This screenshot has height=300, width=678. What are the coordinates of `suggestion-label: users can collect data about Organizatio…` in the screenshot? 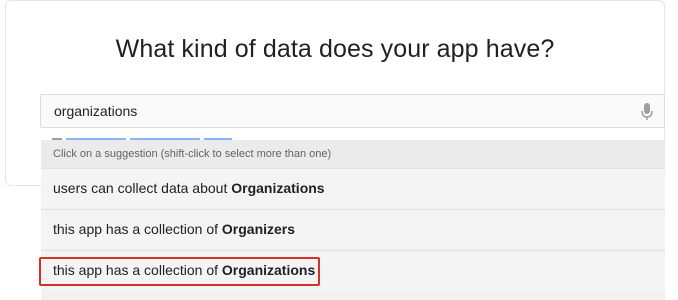 It's located at (189, 188).